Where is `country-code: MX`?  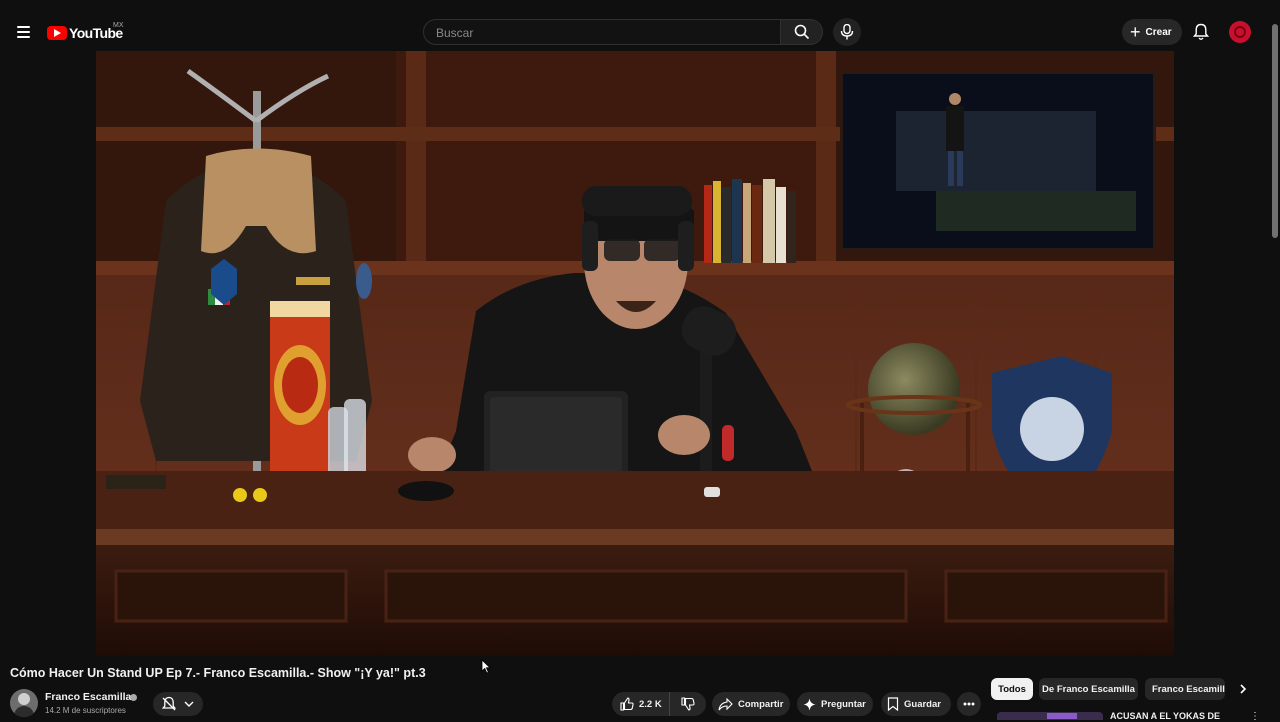 country-code: MX is located at coordinates (118, 25).